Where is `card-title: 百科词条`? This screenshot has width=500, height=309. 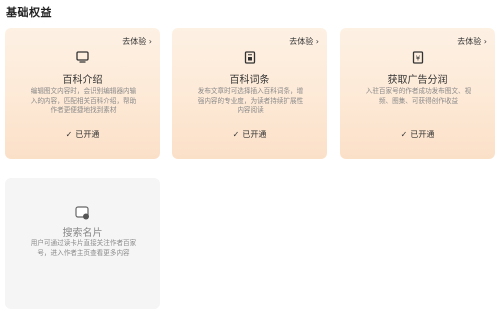
card-title: 百科词条 is located at coordinates (249, 80).